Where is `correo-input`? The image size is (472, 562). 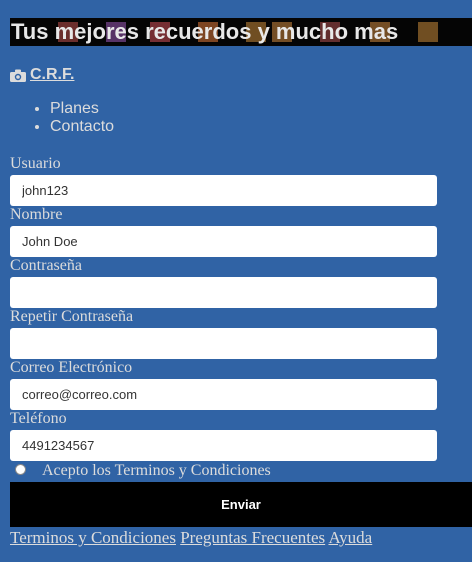 correo-input is located at coordinates (223, 394).